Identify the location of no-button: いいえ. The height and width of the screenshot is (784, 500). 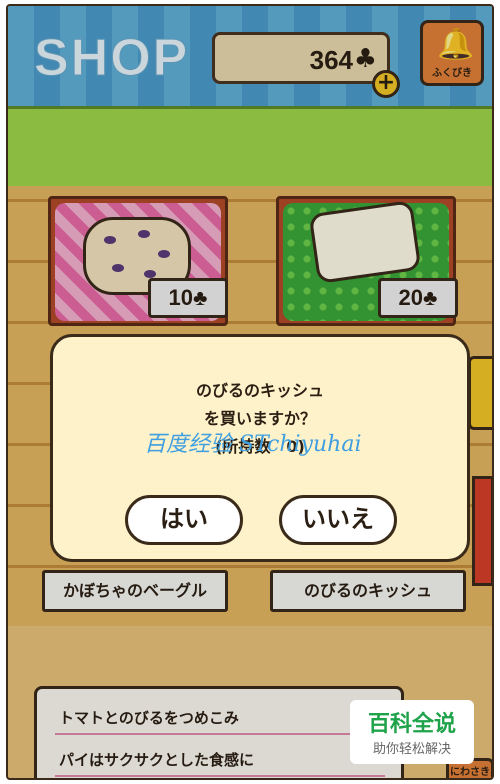
(338, 520).